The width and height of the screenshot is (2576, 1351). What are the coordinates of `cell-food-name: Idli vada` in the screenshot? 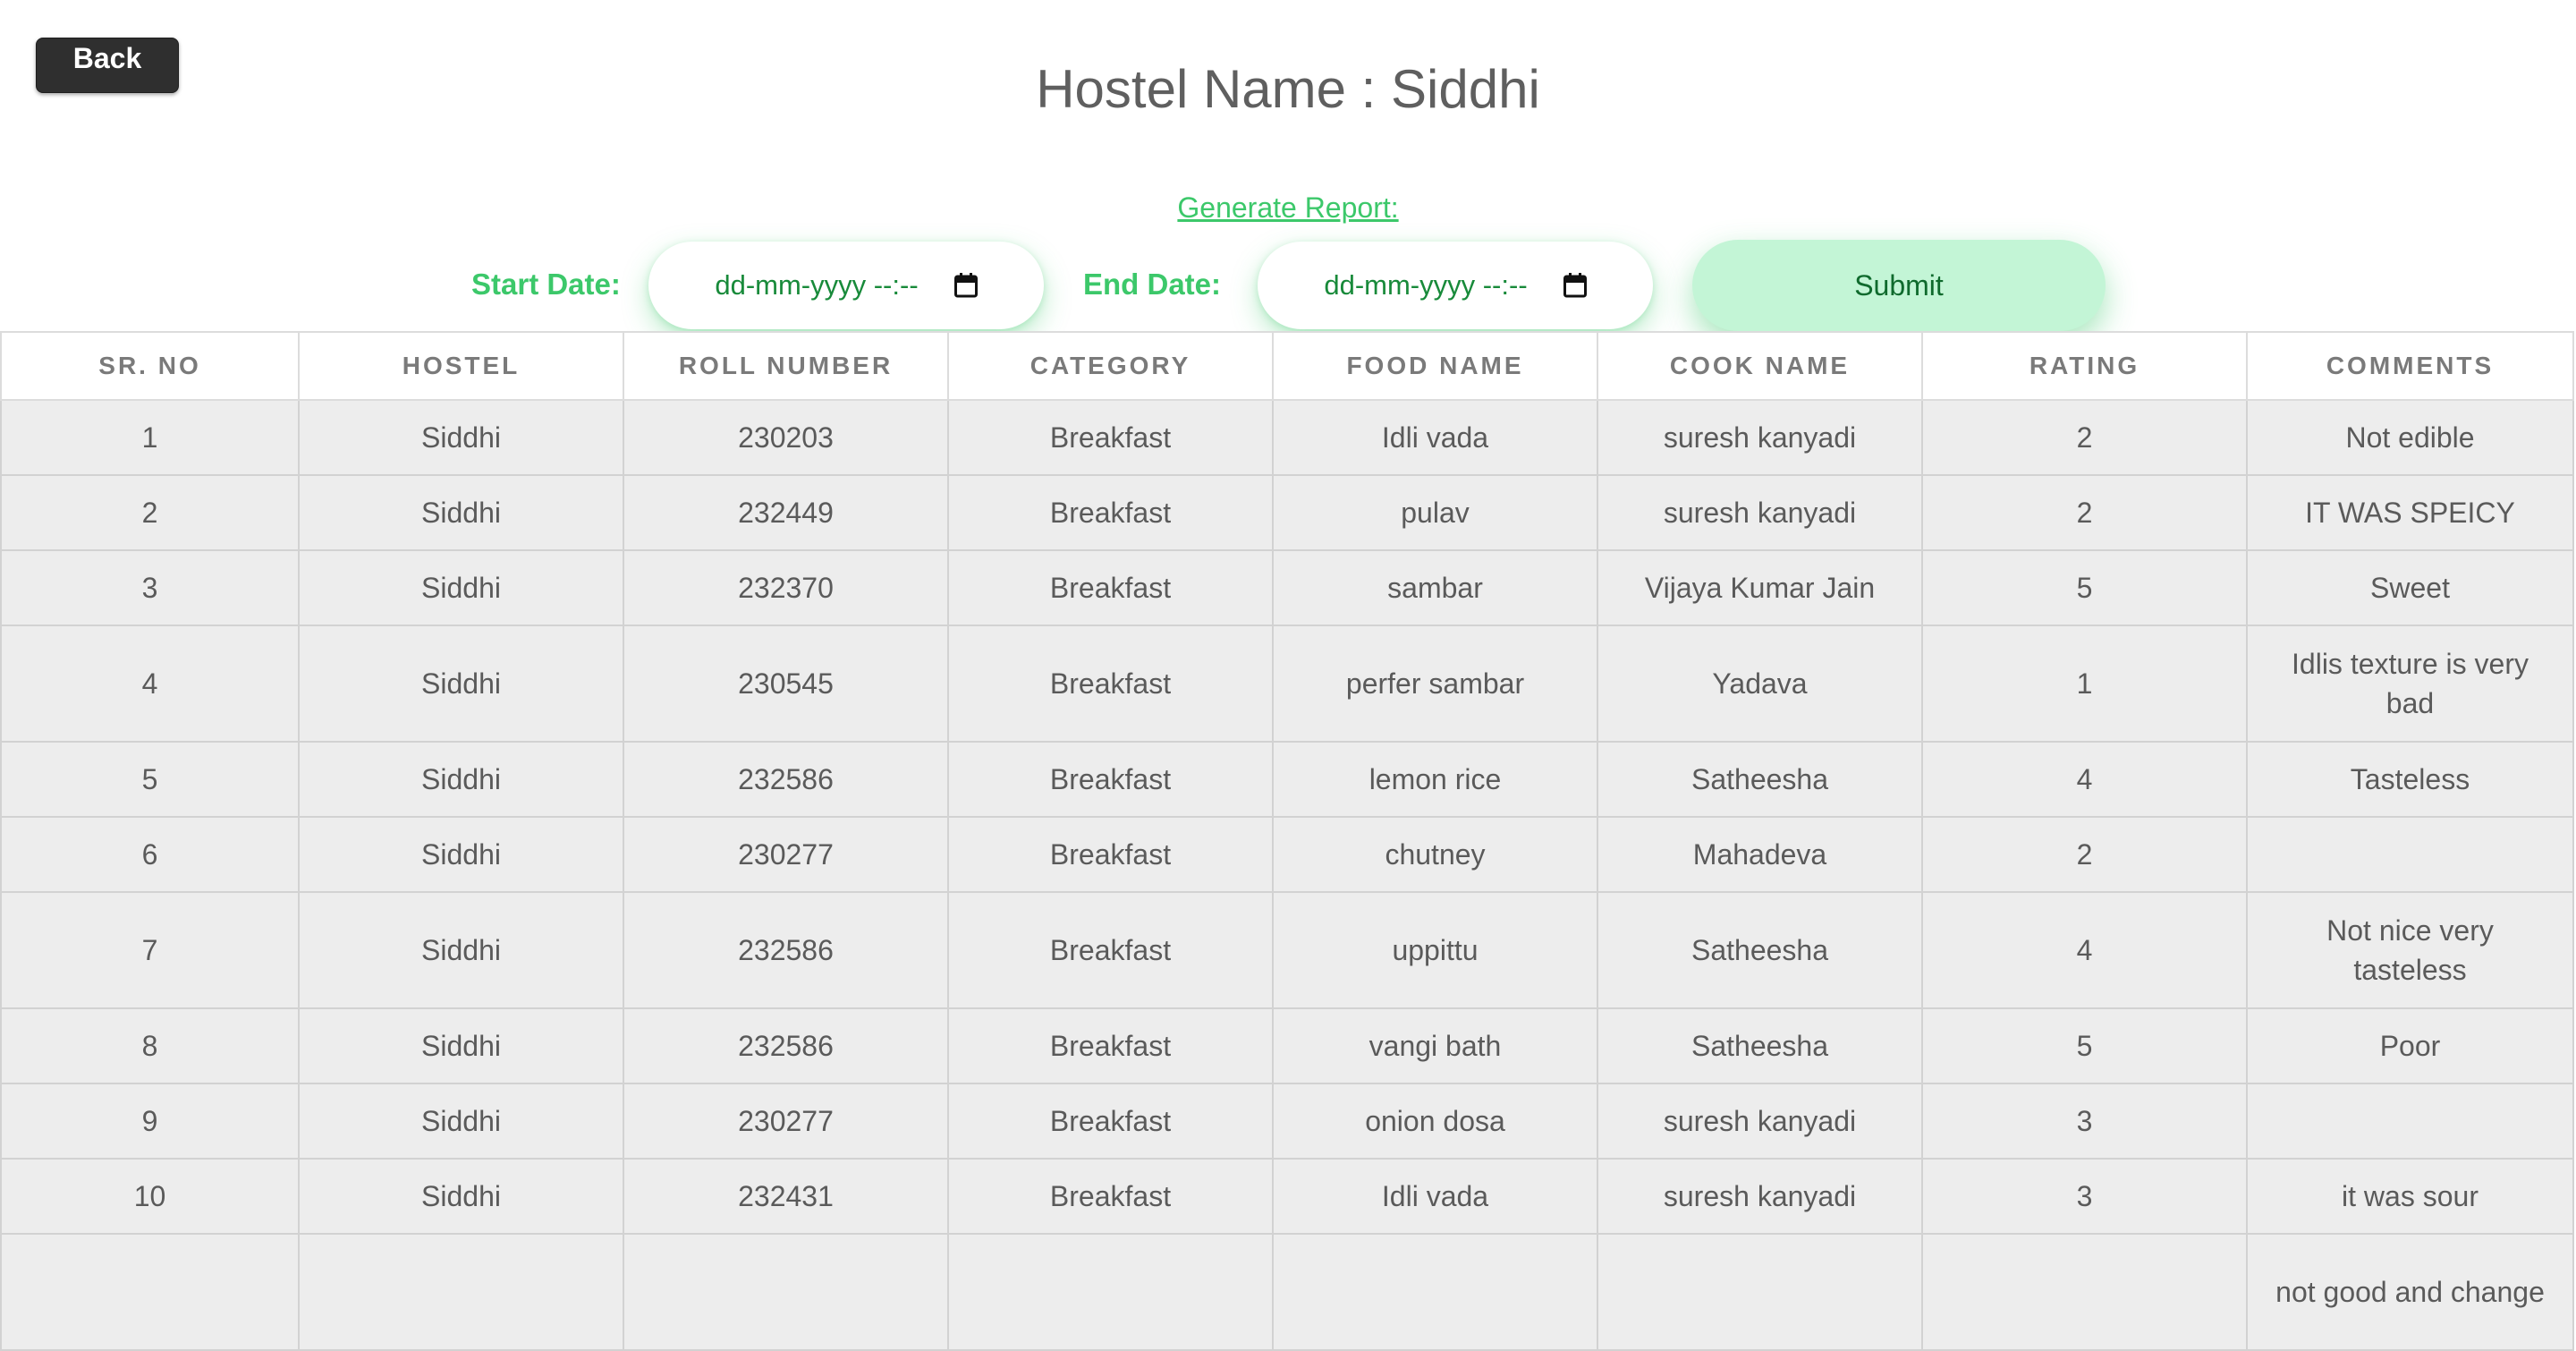 It's located at (1435, 437).